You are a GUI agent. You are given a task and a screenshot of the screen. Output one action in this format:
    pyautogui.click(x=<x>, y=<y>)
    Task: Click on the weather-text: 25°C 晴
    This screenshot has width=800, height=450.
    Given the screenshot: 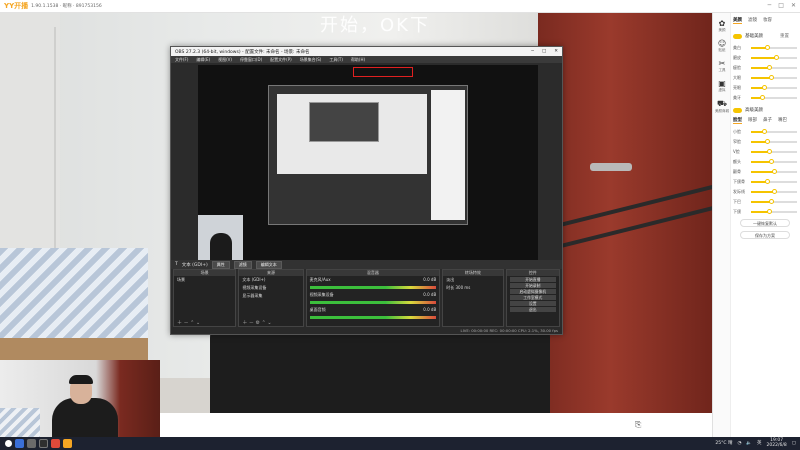 What is the action you would take?
    pyautogui.click(x=723, y=443)
    